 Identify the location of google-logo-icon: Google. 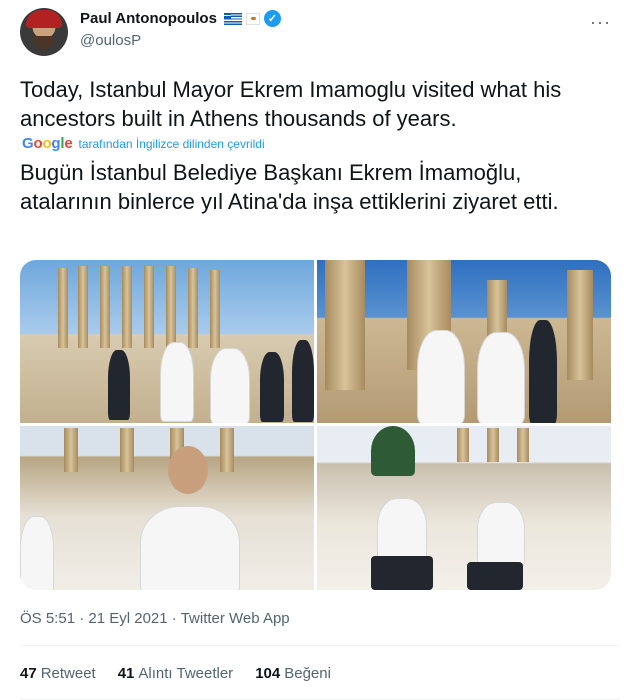
(47, 143).